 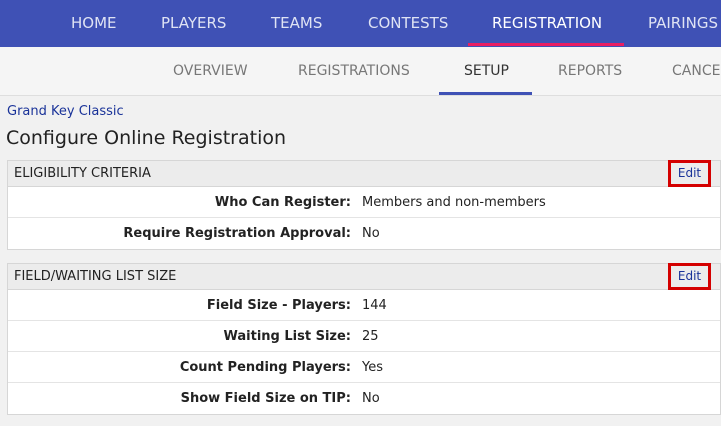 What do you see at coordinates (296, 23) in the screenshot?
I see `nav-teams: TEAMS` at bounding box center [296, 23].